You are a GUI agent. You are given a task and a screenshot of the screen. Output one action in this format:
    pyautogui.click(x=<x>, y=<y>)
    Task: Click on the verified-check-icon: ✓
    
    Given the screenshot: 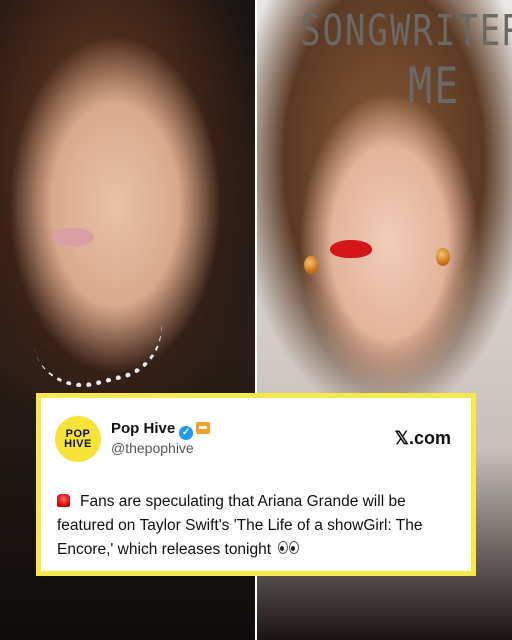 What is the action you would take?
    pyautogui.click(x=186, y=433)
    